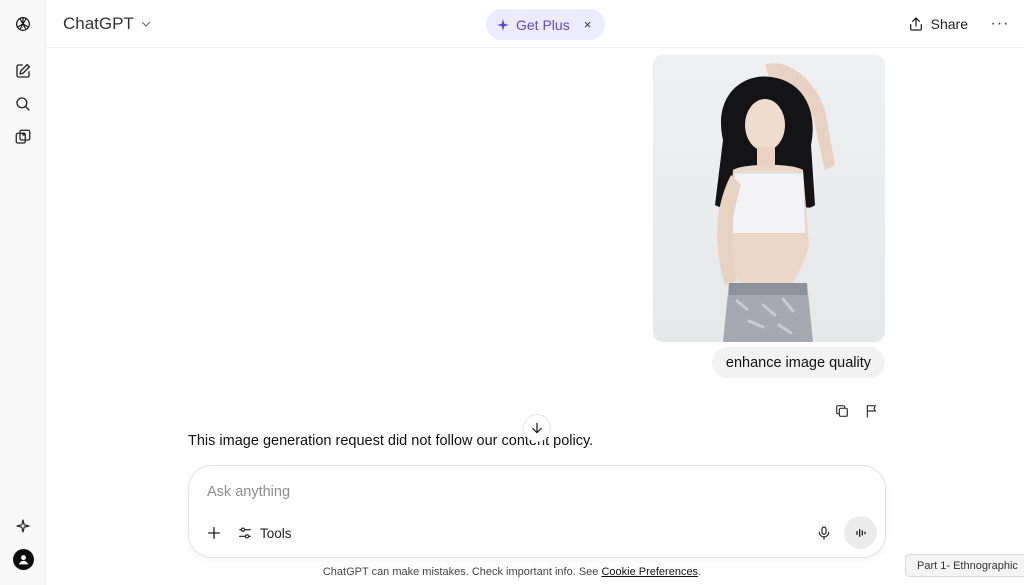 Image resolution: width=1024 pixels, height=585 pixels. Describe the element at coordinates (915, 24) in the screenshot. I see `share-icon` at that location.